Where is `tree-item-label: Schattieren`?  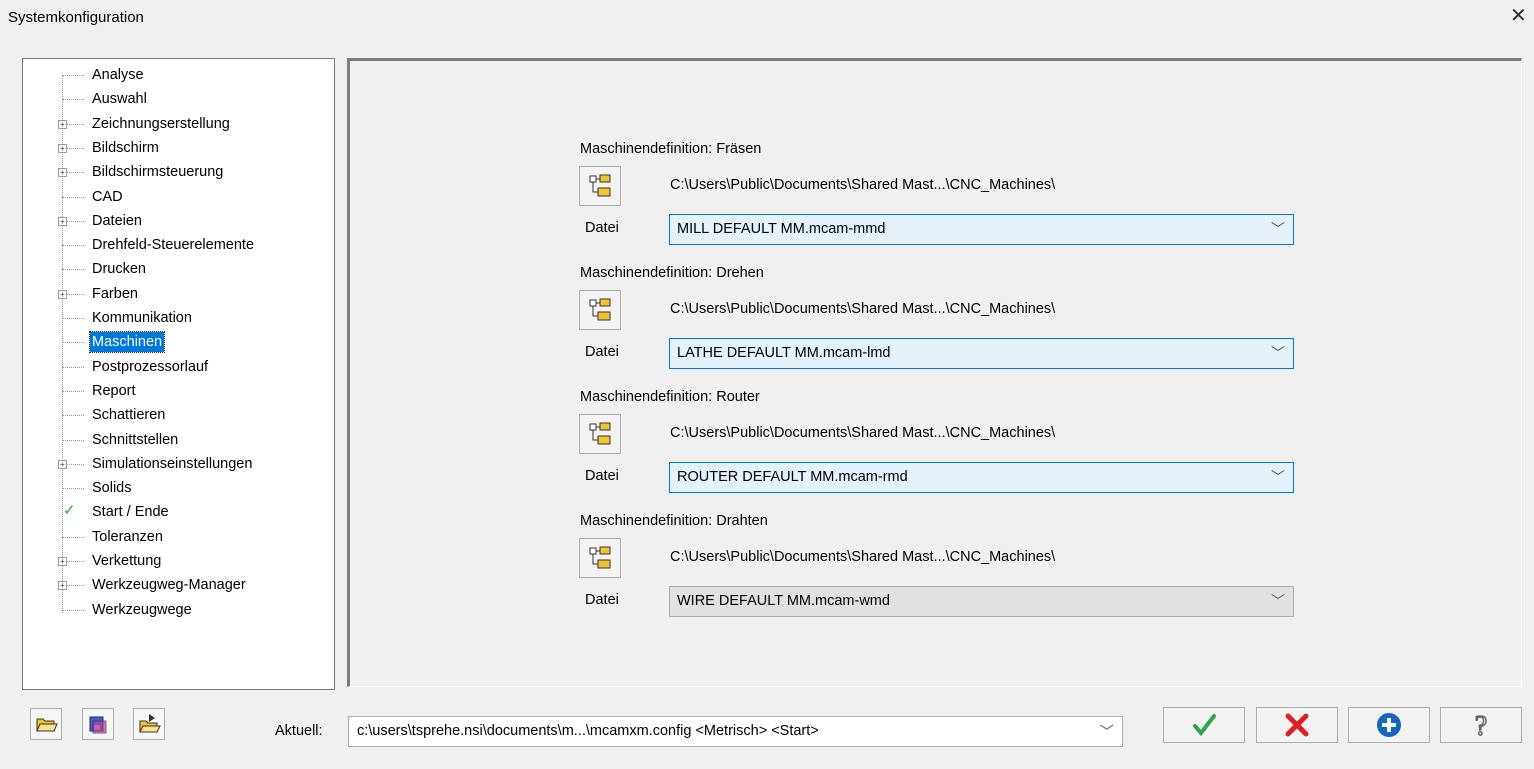 tree-item-label: Schattieren is located at coordinates (129, 415).